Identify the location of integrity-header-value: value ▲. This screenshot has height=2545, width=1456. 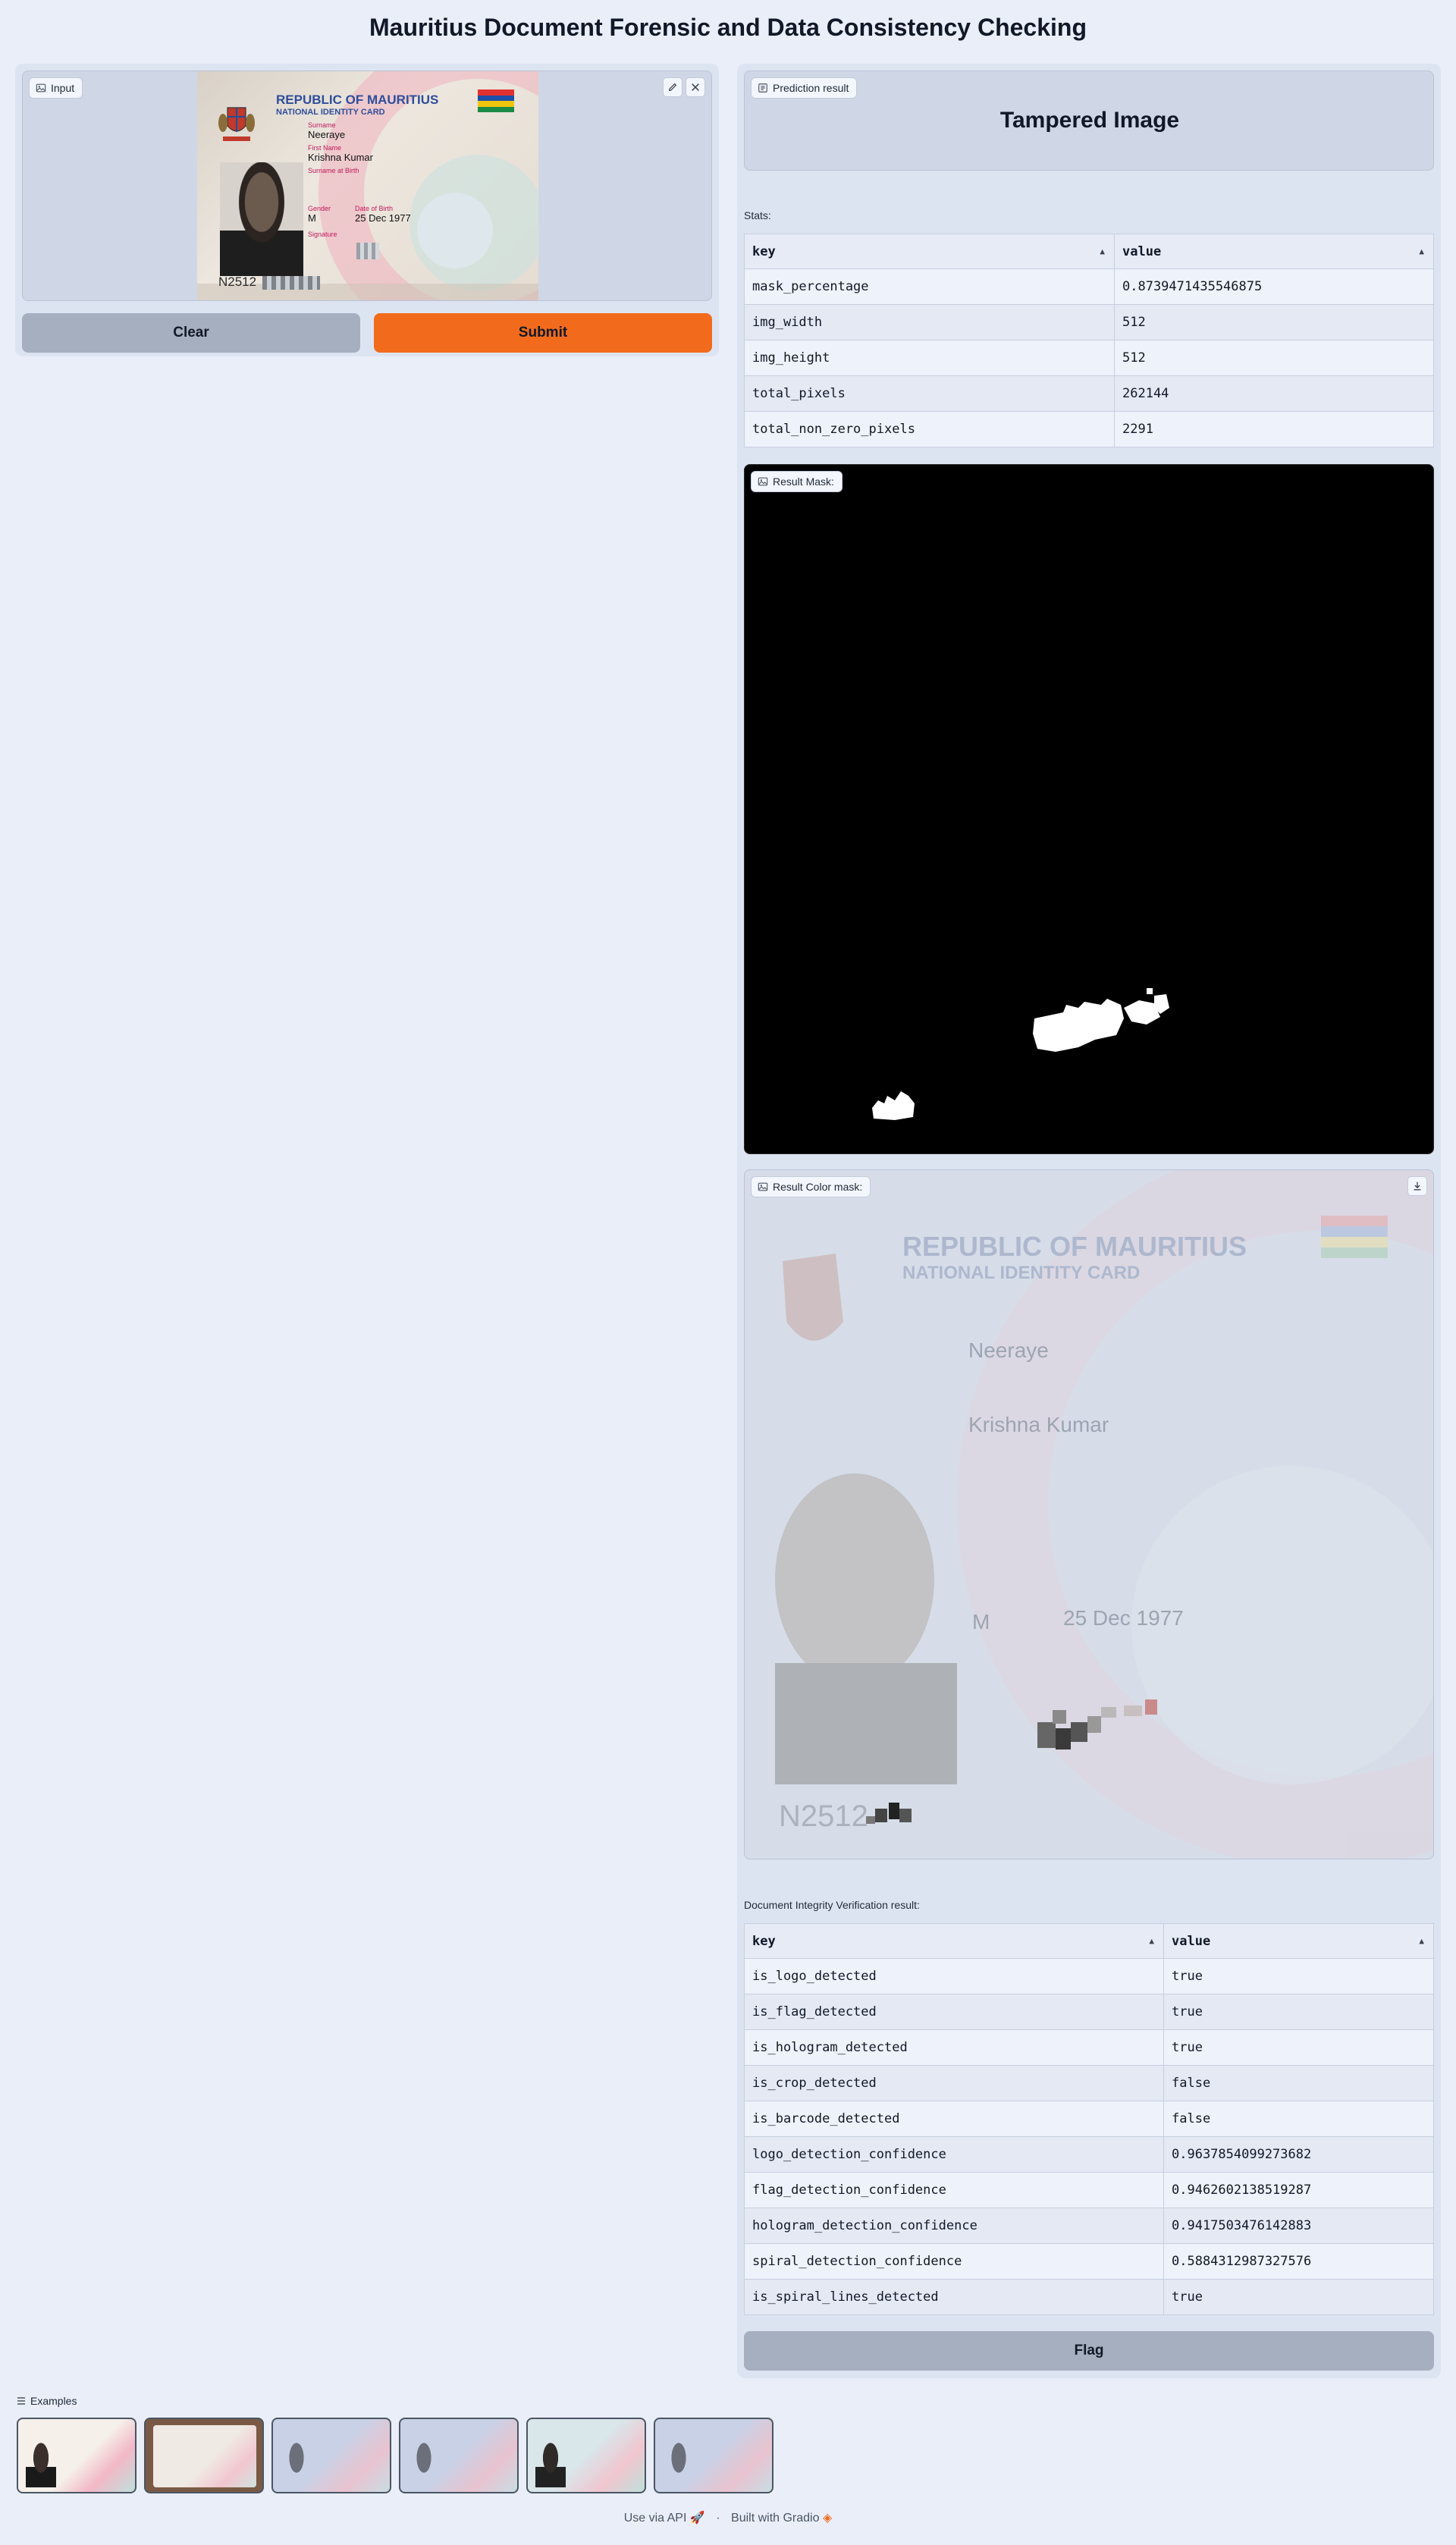
(1298, 1941).